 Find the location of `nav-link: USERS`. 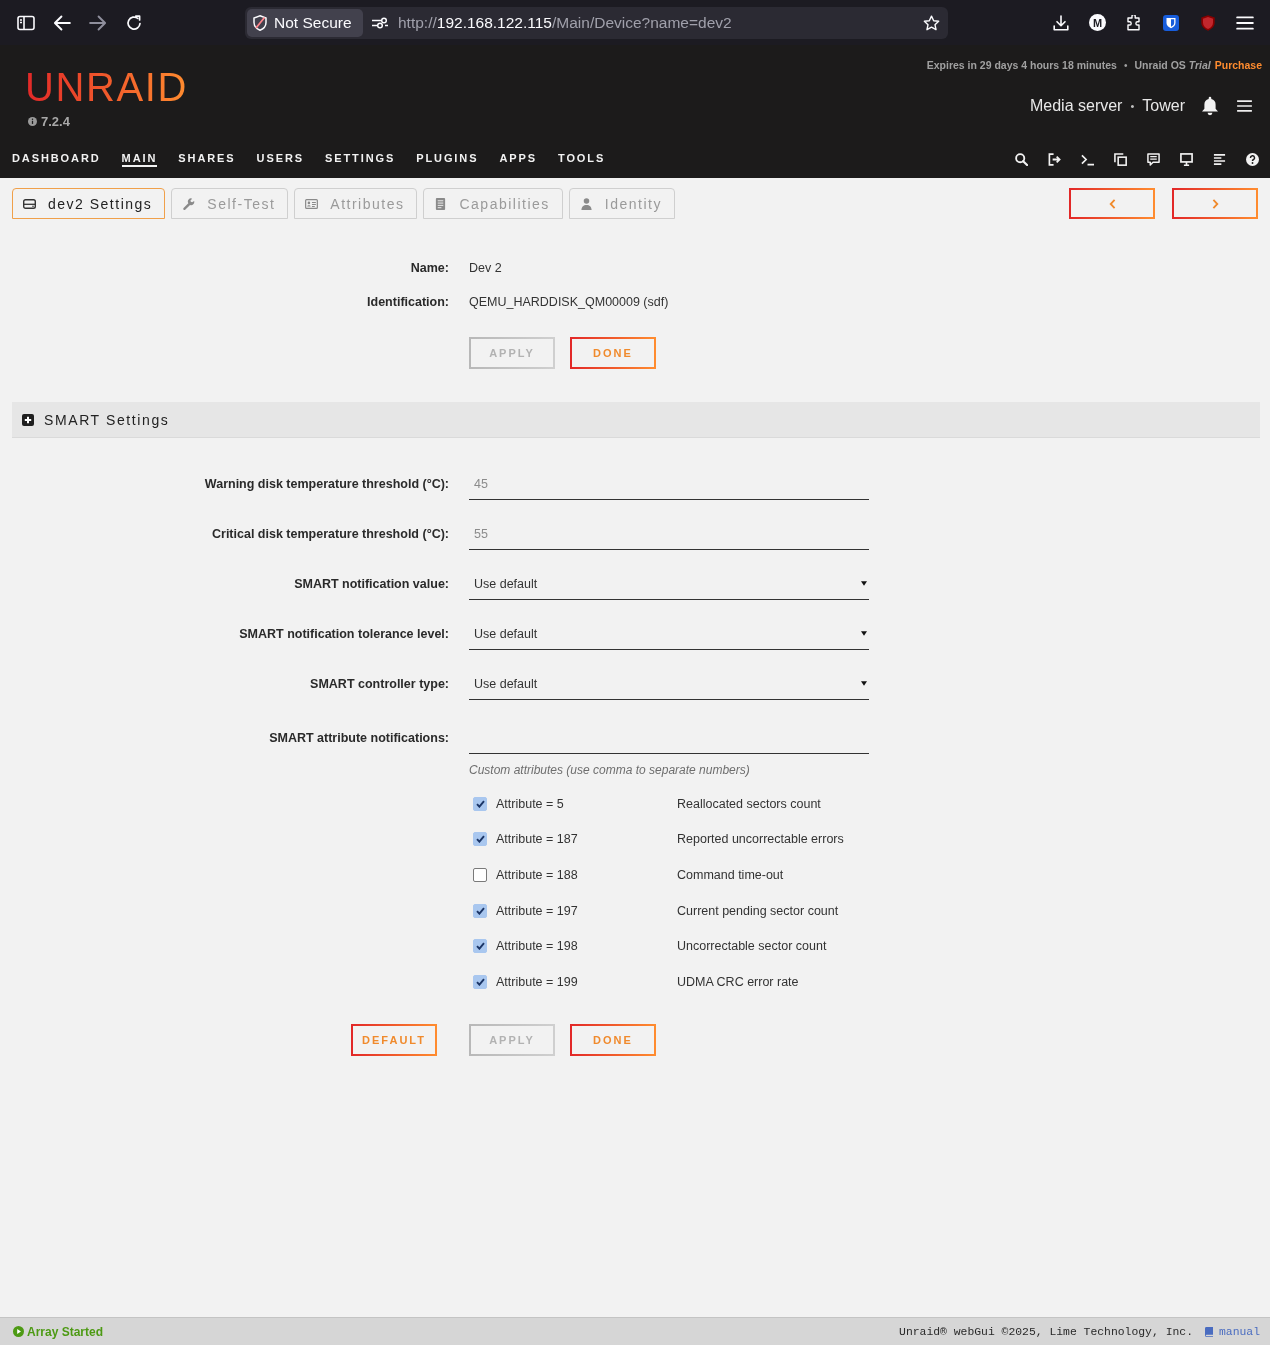

nav-link: USERS is located at coordinates (280, 159).